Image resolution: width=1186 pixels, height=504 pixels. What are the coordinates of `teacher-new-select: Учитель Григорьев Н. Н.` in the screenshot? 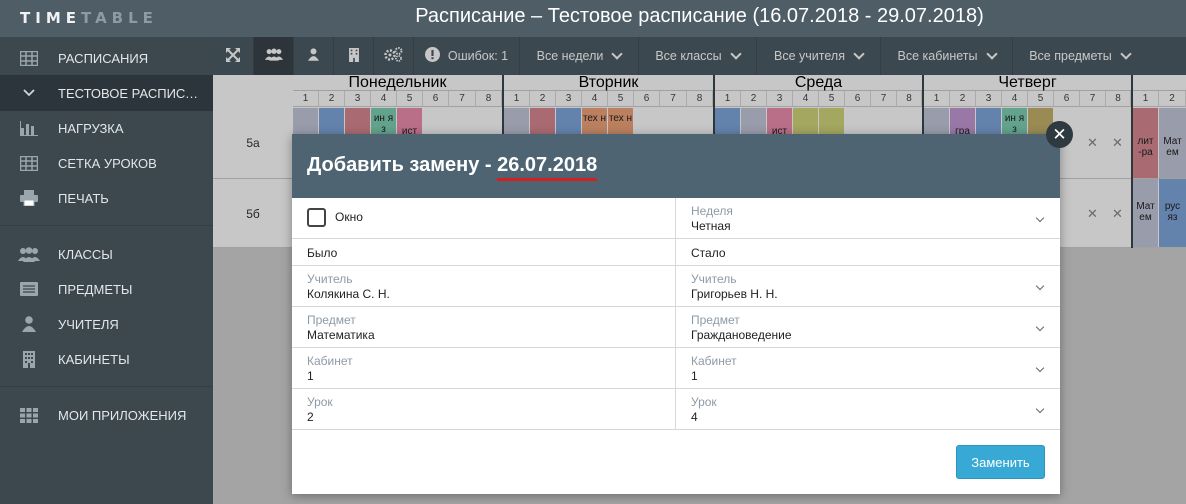 It's located at (868, 286).